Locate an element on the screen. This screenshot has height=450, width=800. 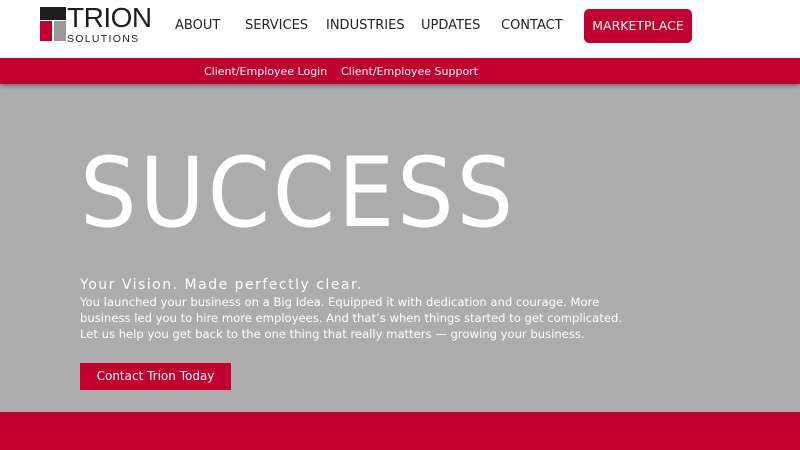
logo-mark-icon is located at coordinates (53, 24).